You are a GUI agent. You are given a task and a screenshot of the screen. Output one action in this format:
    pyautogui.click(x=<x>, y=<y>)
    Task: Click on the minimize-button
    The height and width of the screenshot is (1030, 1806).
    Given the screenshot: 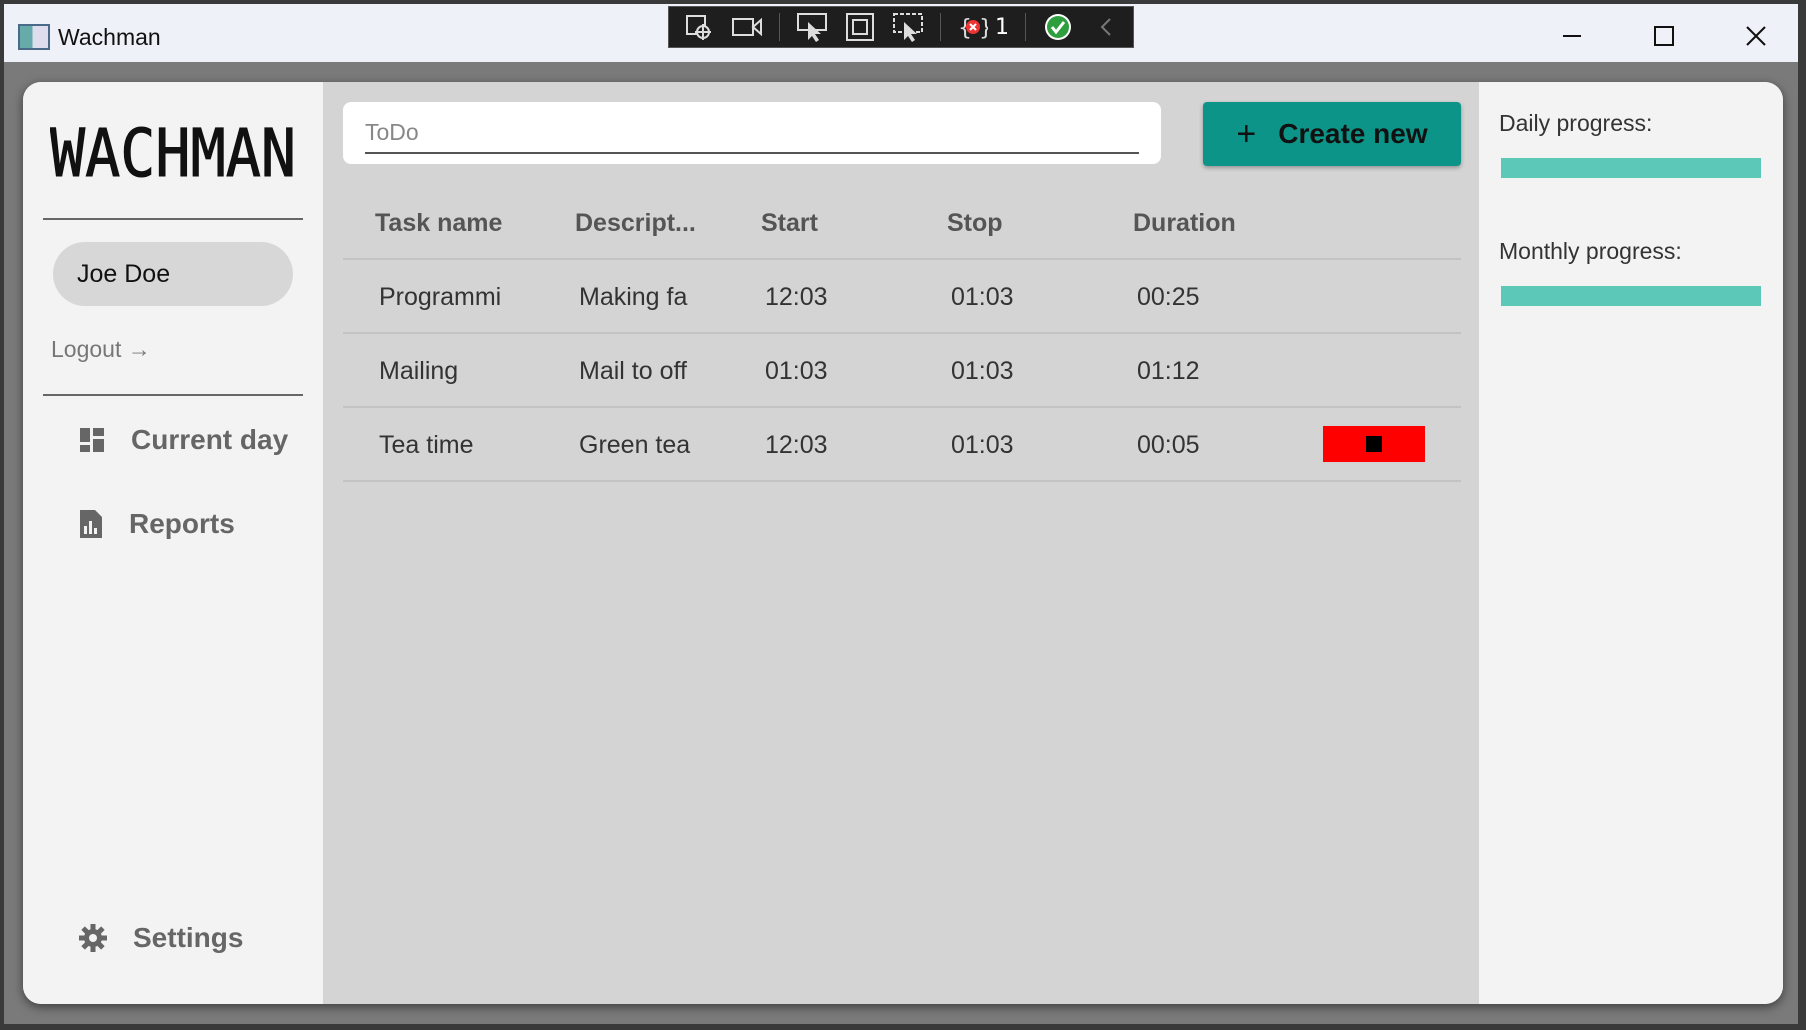 What is the action you would take?
    pyautogui.click(x=1572, y=36)
    